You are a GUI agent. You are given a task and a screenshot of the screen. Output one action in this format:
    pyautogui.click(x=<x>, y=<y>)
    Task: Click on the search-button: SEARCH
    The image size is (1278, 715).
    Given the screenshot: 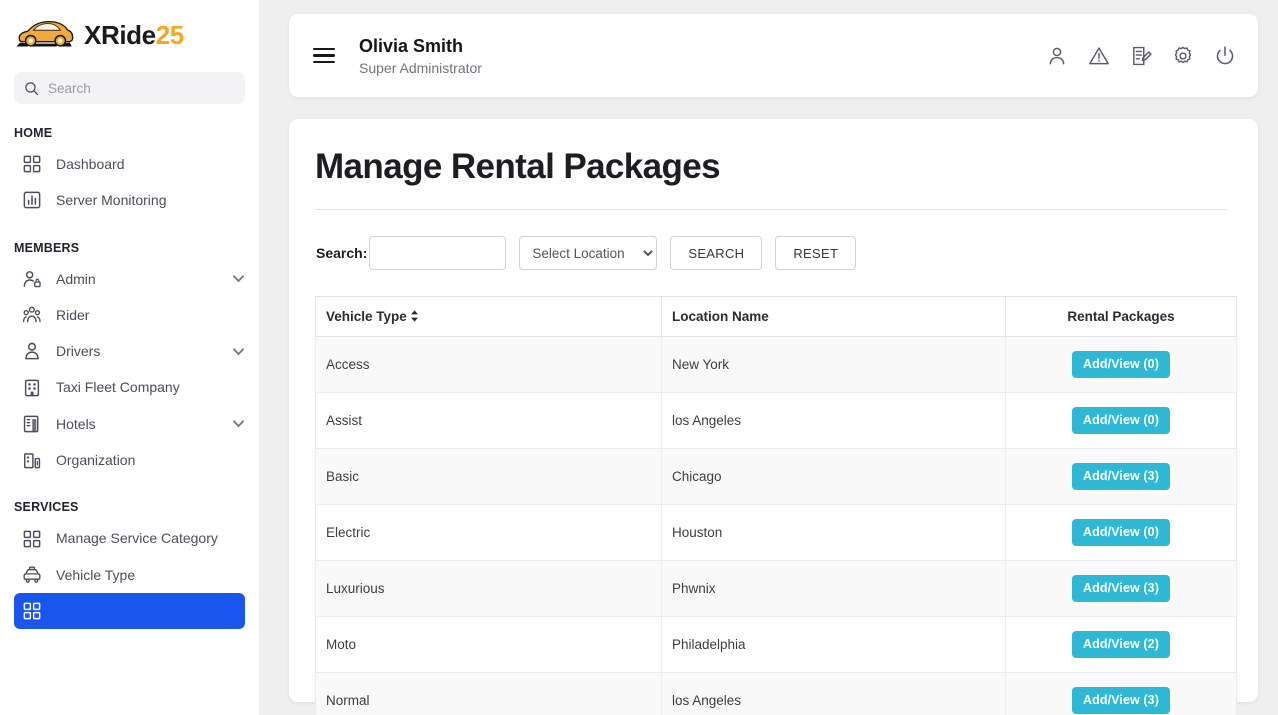 What is the action you would take?
    pyautogui.click(x=716, y=253)
    